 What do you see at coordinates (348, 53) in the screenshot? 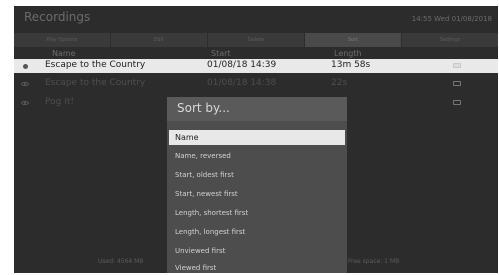
I see `column-header-length: Length` at bounding box center [348, 53].